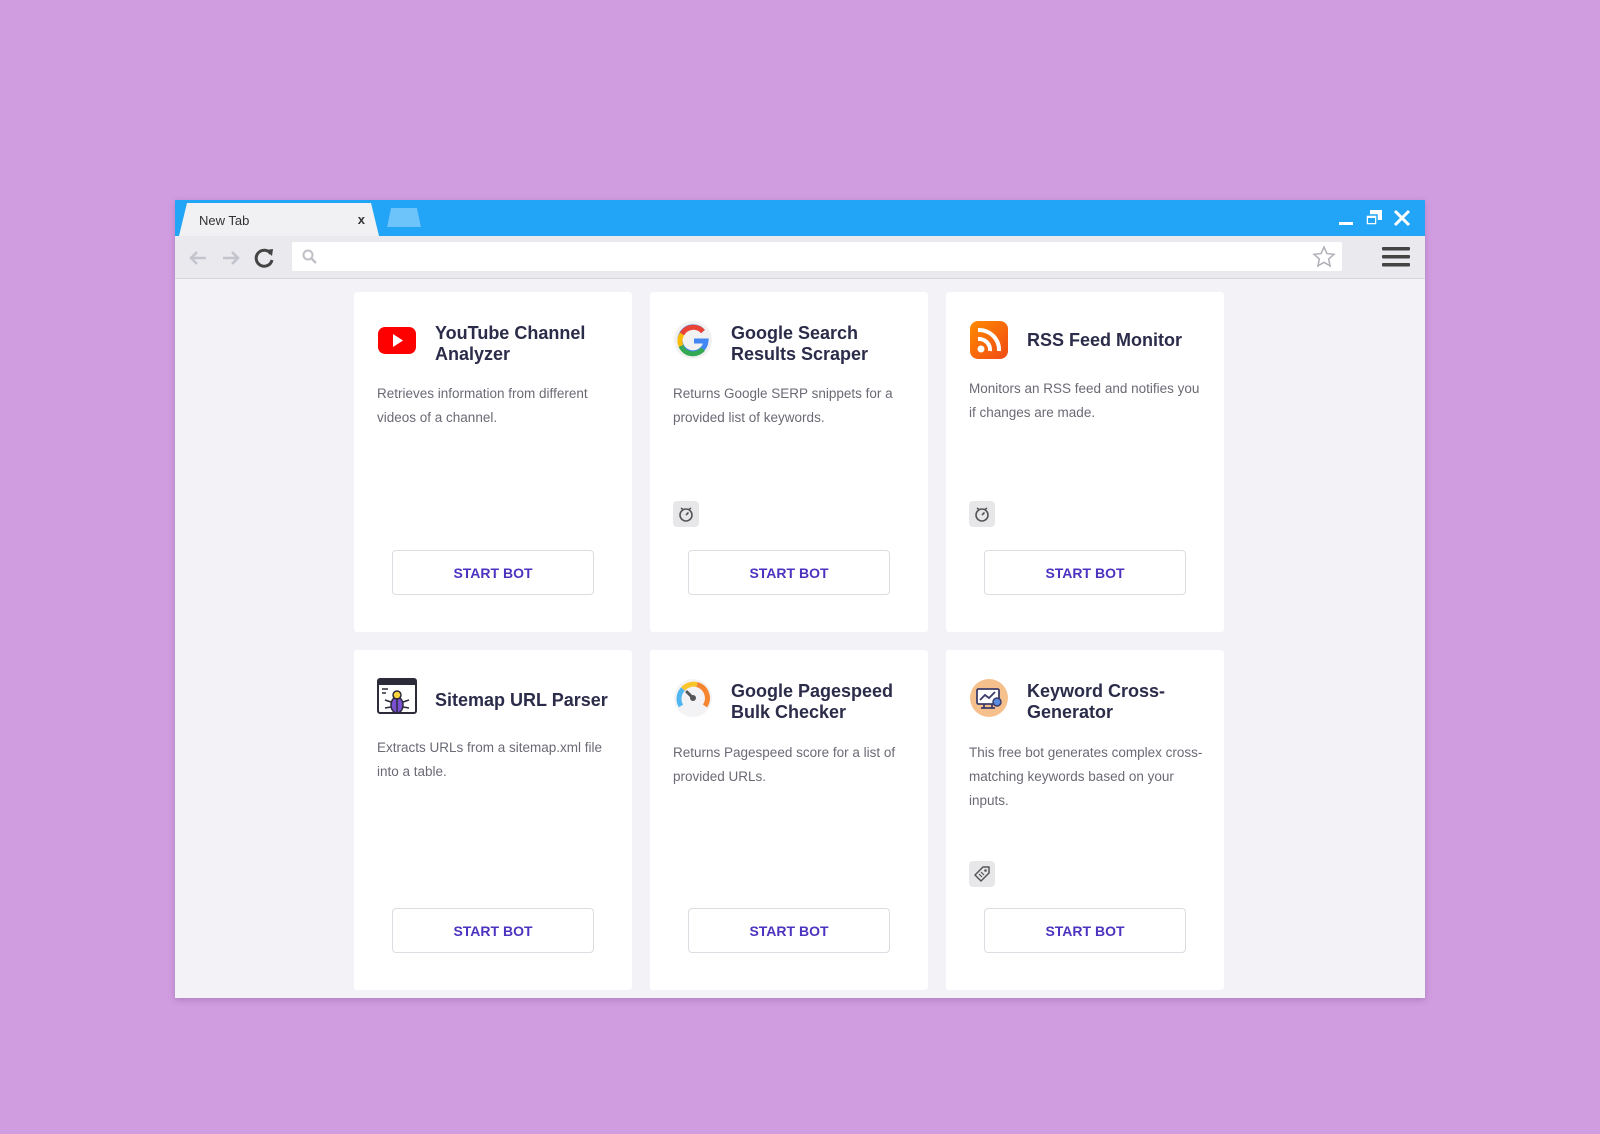  I want to click on tag-badge, so click(982, 874).